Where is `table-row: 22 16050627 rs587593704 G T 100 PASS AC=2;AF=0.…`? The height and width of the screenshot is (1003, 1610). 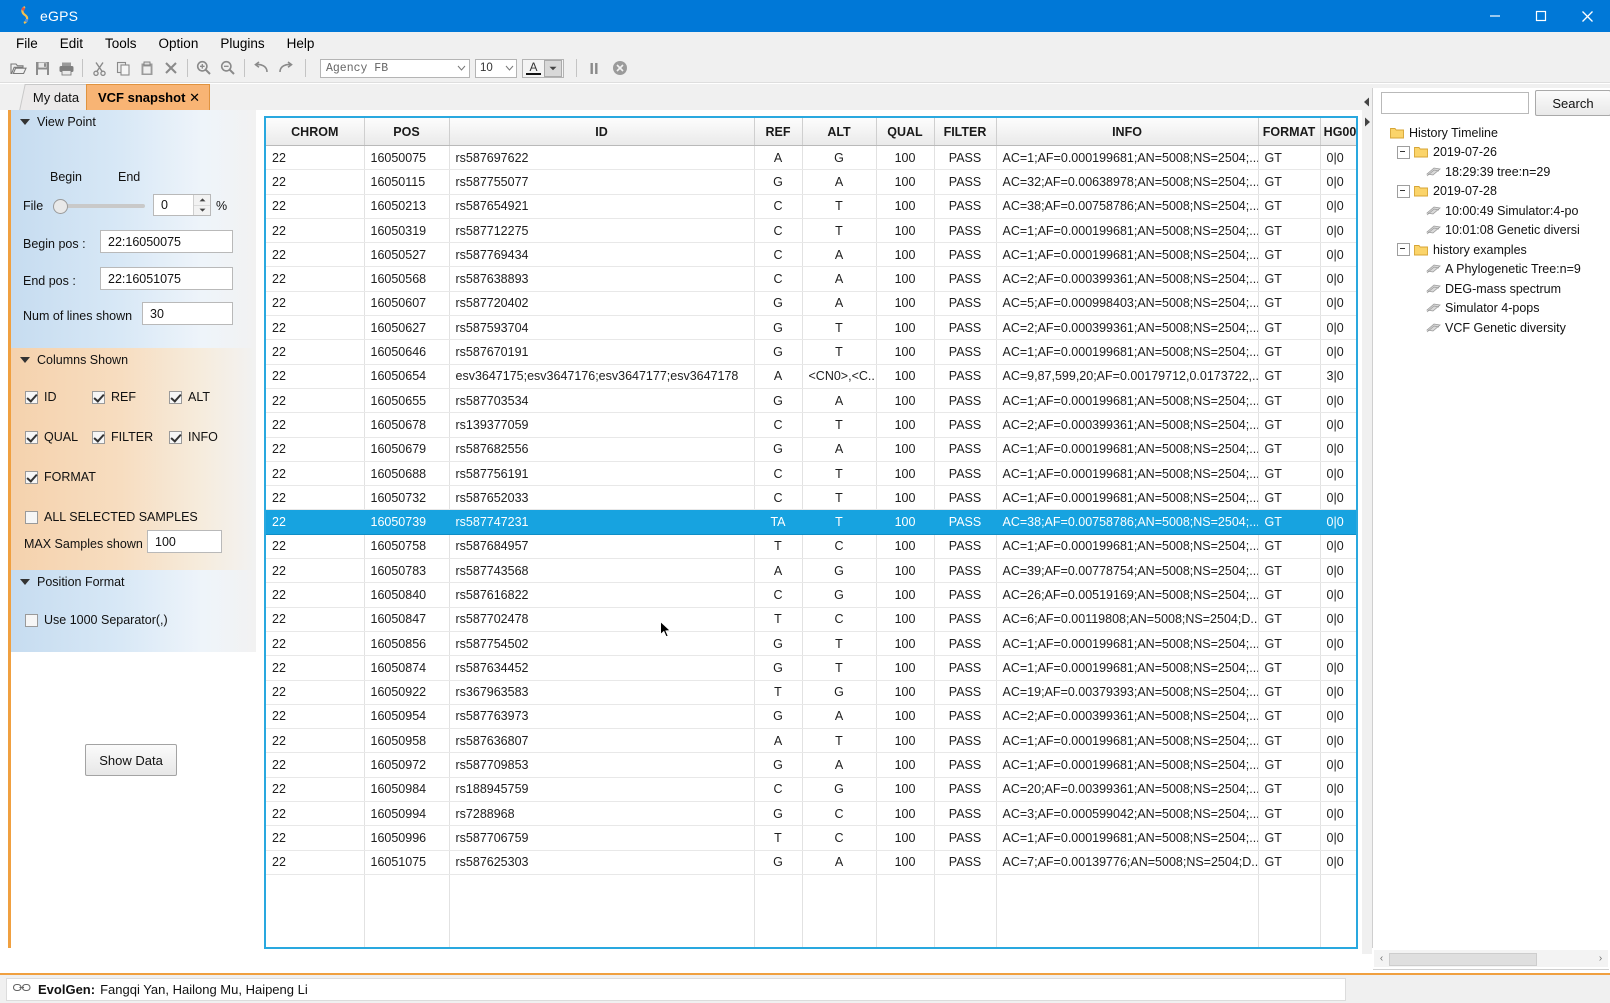 table-row: 22 16050627 rs587593704 G T 100 PASS AC=2;AF=0.… is located at coordinates (811, 328).